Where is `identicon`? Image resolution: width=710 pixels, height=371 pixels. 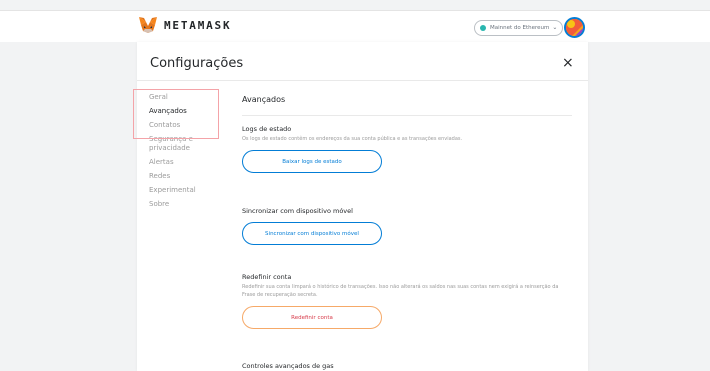 identicon is located at coordinates (574, 27).